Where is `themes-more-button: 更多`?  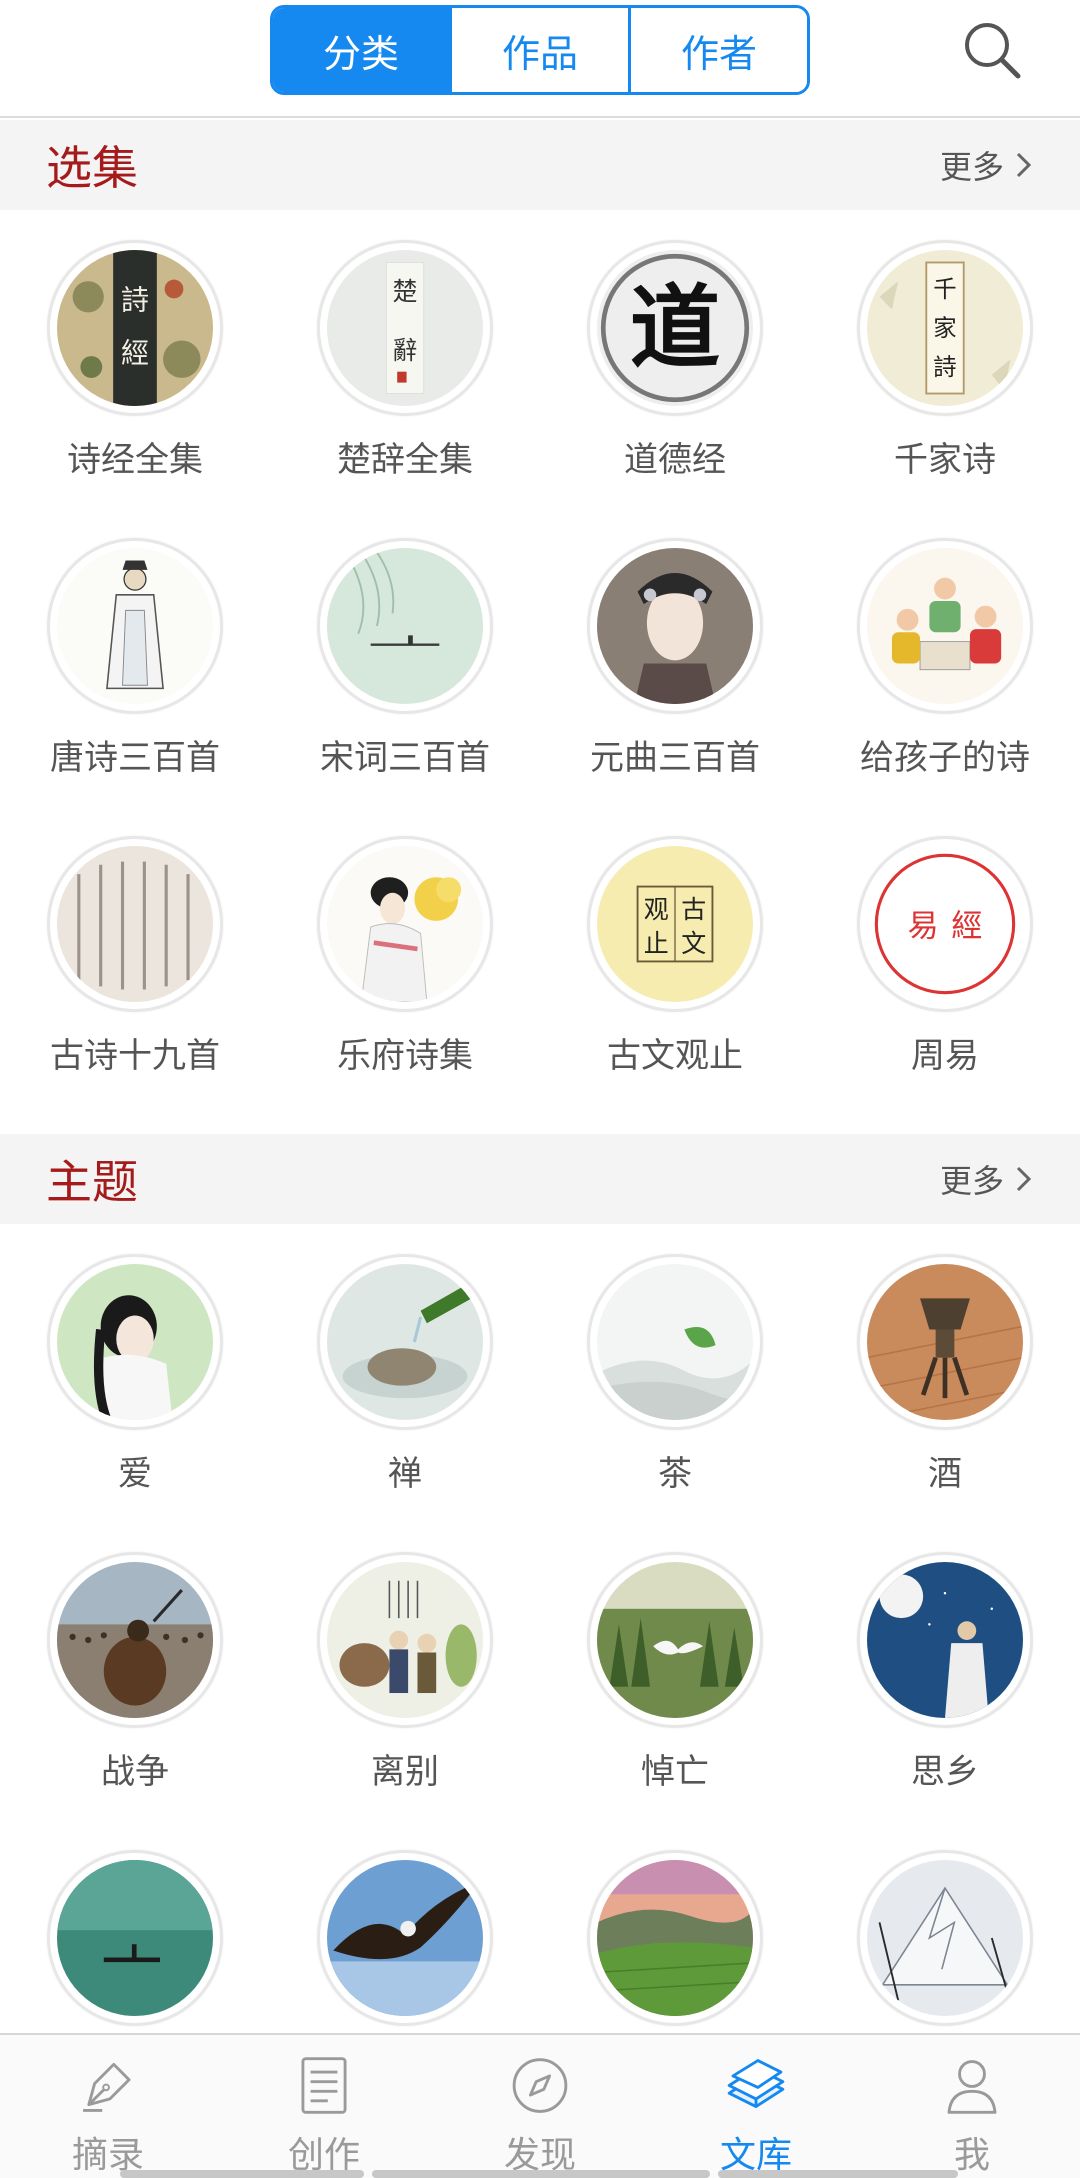 themes-more-button: 更多 is located at coordinates (987, 1179).